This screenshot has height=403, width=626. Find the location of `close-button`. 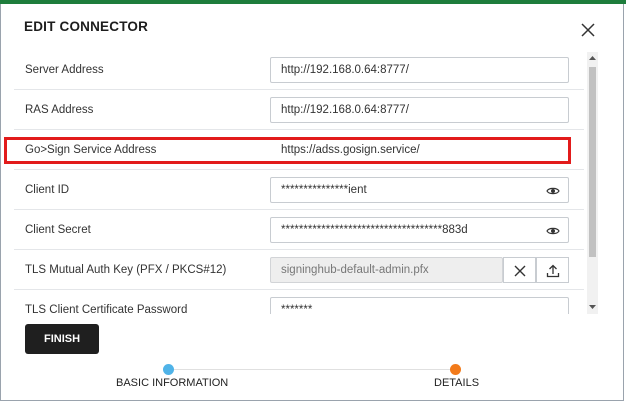

close-button is located at coordinates (588, 30).